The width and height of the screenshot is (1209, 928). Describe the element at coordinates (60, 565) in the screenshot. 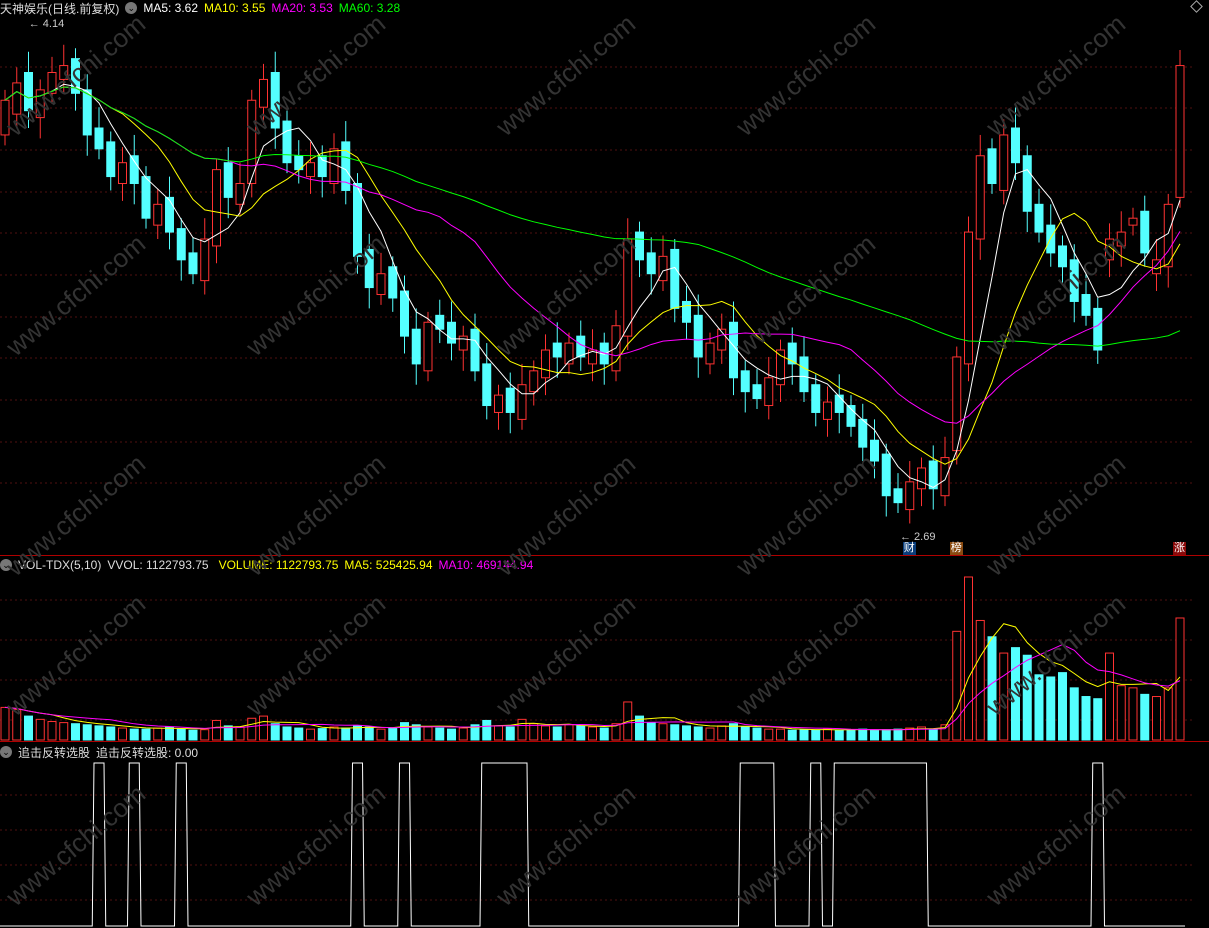

I see `vol-indicator-name: VOL-TDX(5,10)` at that location.